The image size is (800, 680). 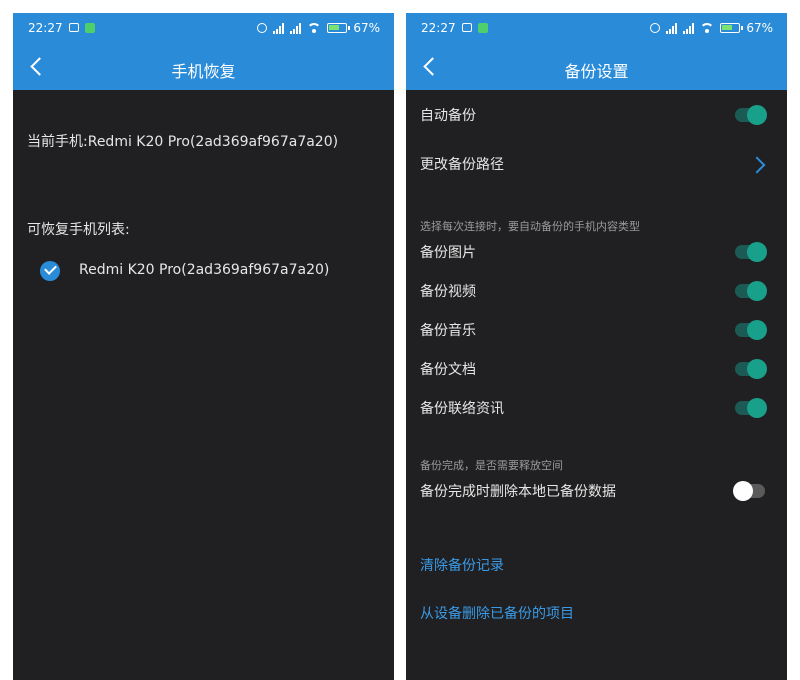 I want to click on auto-backup-label: 自动备份, so click(x=448, y=116).